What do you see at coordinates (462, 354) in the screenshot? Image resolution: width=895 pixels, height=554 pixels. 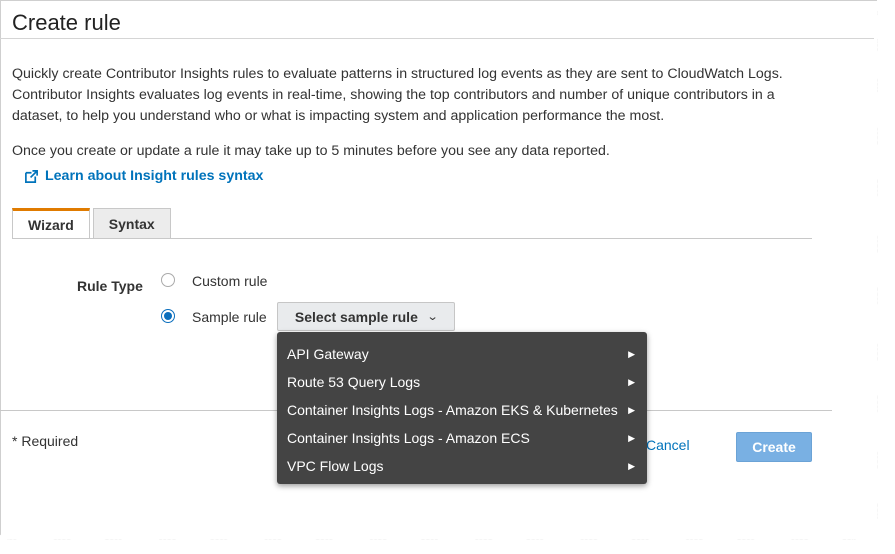 I see `menu-item-api-gateway: API Gateway ▶` at bounding box center [462, 354].